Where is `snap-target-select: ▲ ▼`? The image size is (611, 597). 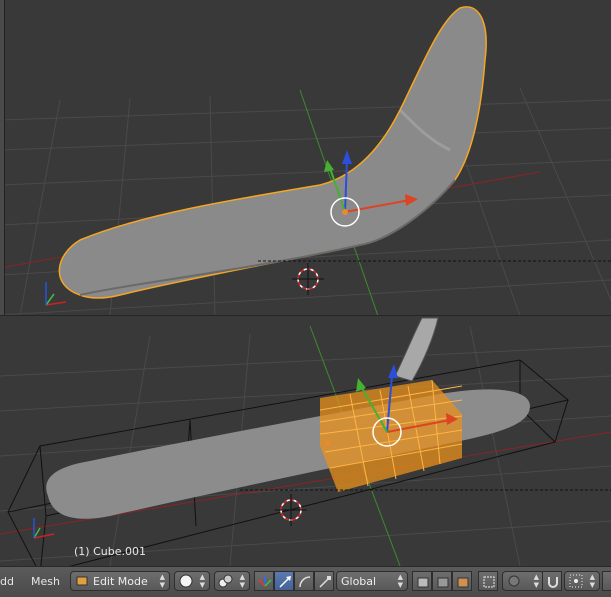 snap-target-select: ▲ ▼ is located at coordinates (582, 581).